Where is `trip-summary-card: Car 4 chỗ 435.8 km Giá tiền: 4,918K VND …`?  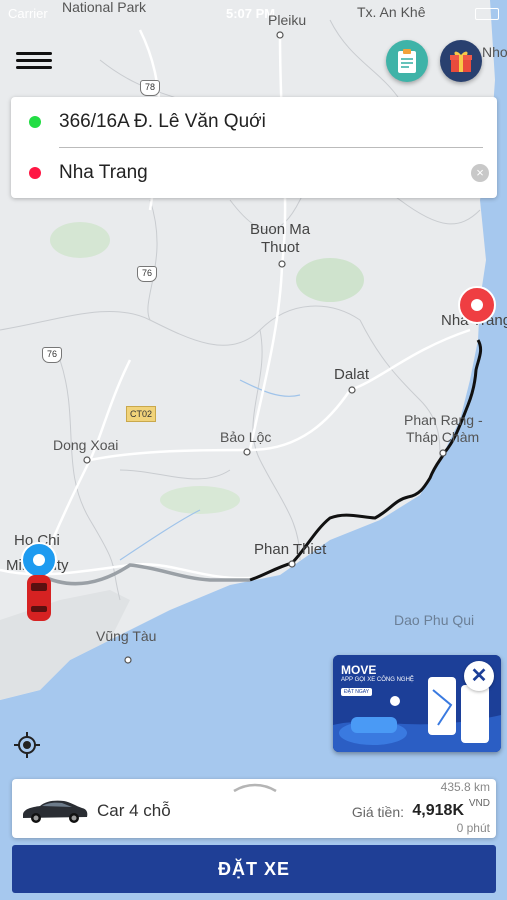
trip-summary-card: Car 4 chỗ 435.8 km Giá tiền: 4,918K VND … is located at coordinates (254, 808).